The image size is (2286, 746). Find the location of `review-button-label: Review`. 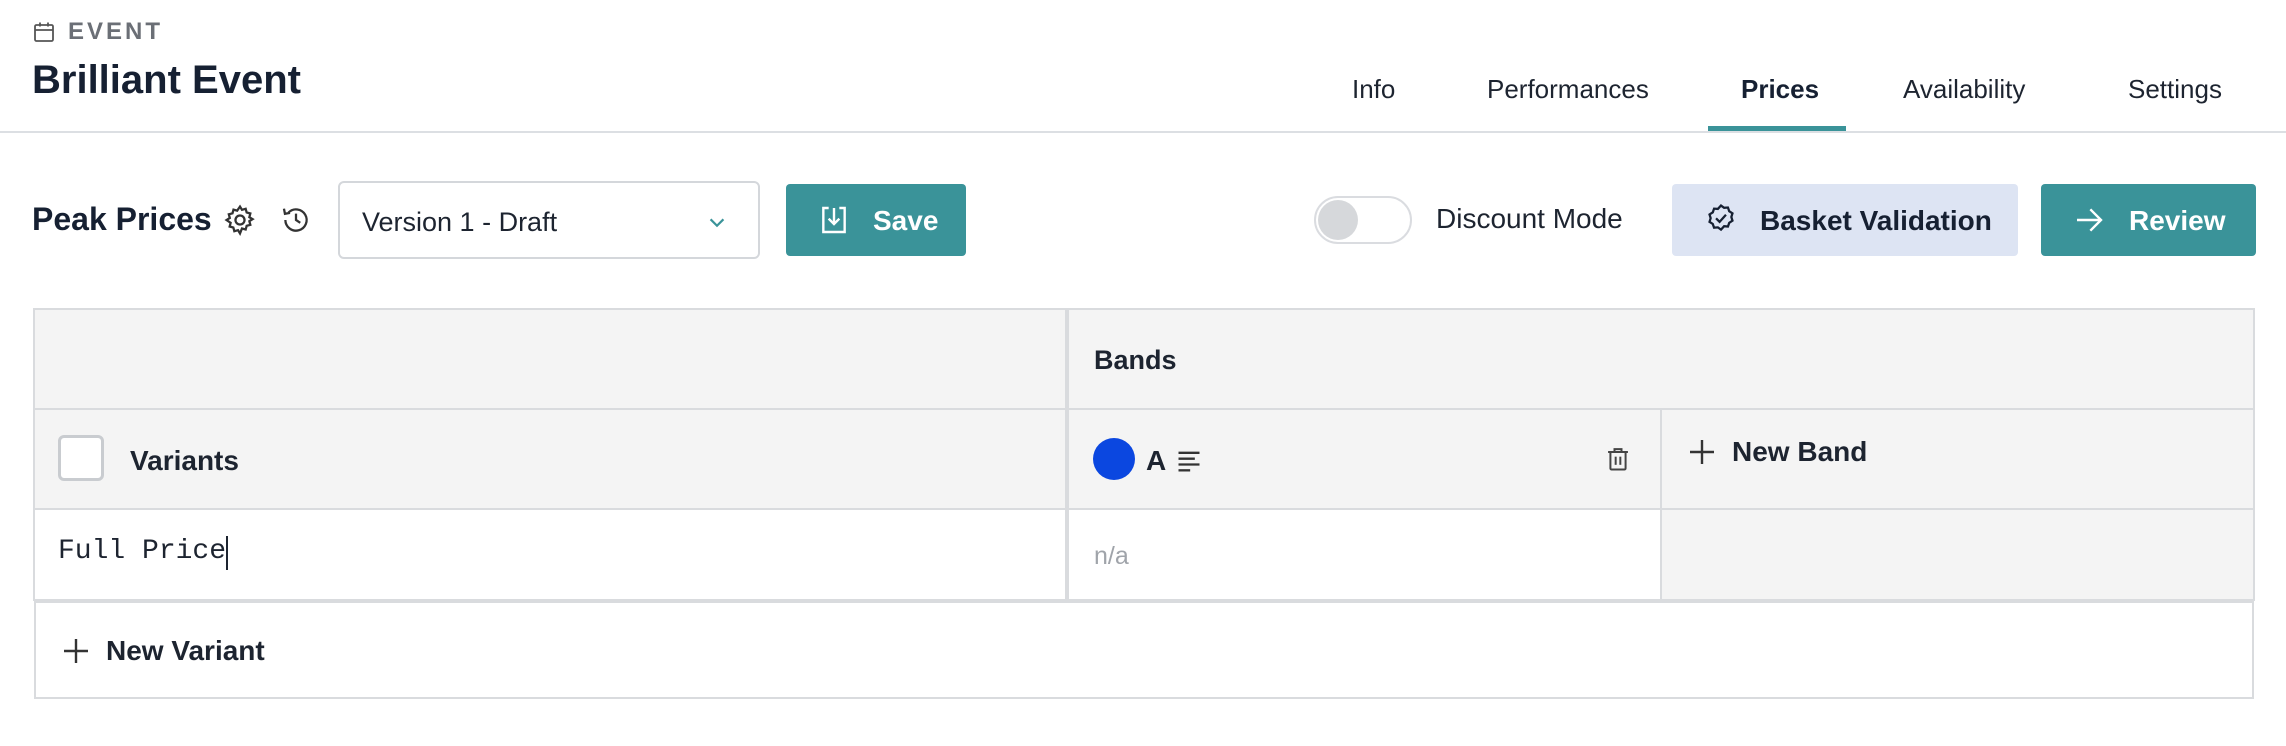

review-button-label: Review is located at coordinates (2177, 220).